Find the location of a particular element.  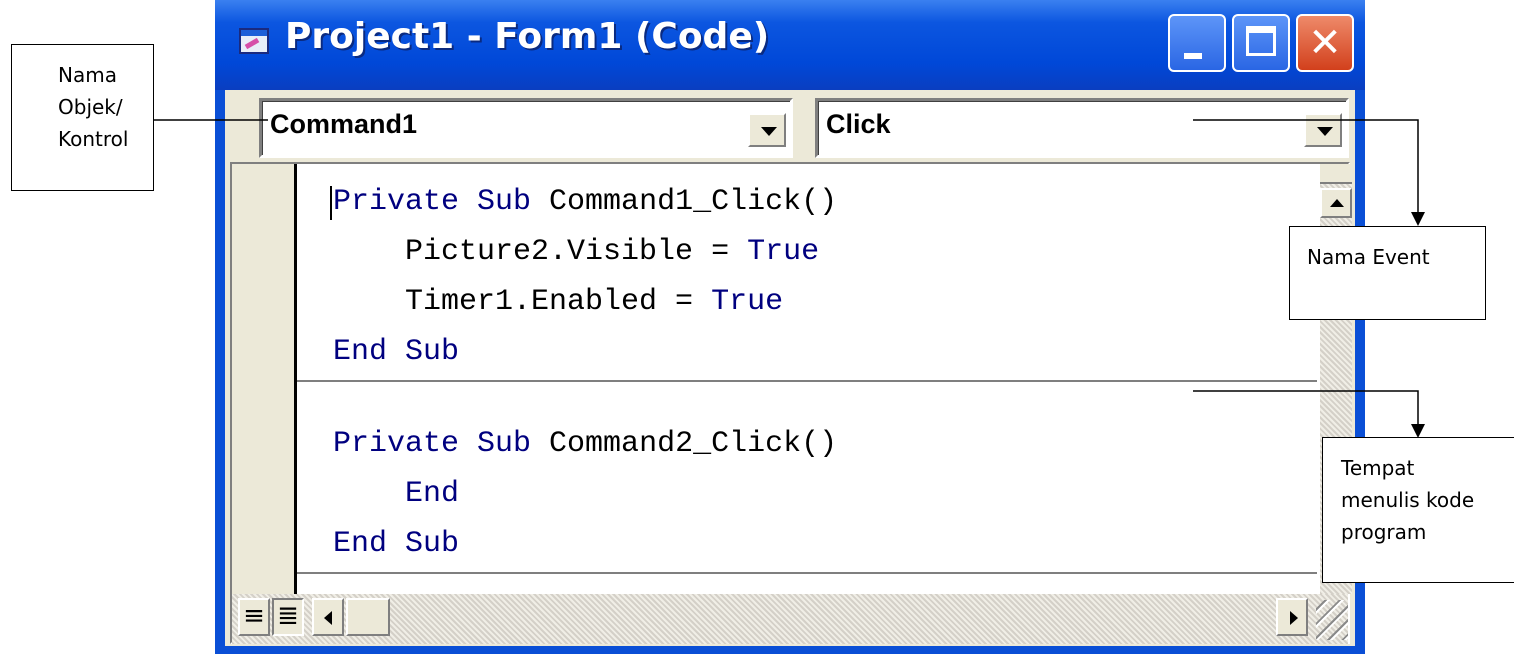

horizontal-scroll-thumb is located at coordinates (368, 617).